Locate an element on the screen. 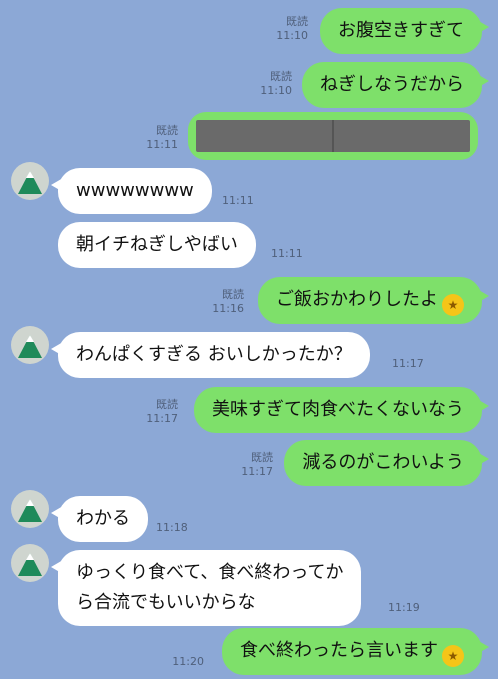  message-time: 11:18 is located at coordinates (172, 527).